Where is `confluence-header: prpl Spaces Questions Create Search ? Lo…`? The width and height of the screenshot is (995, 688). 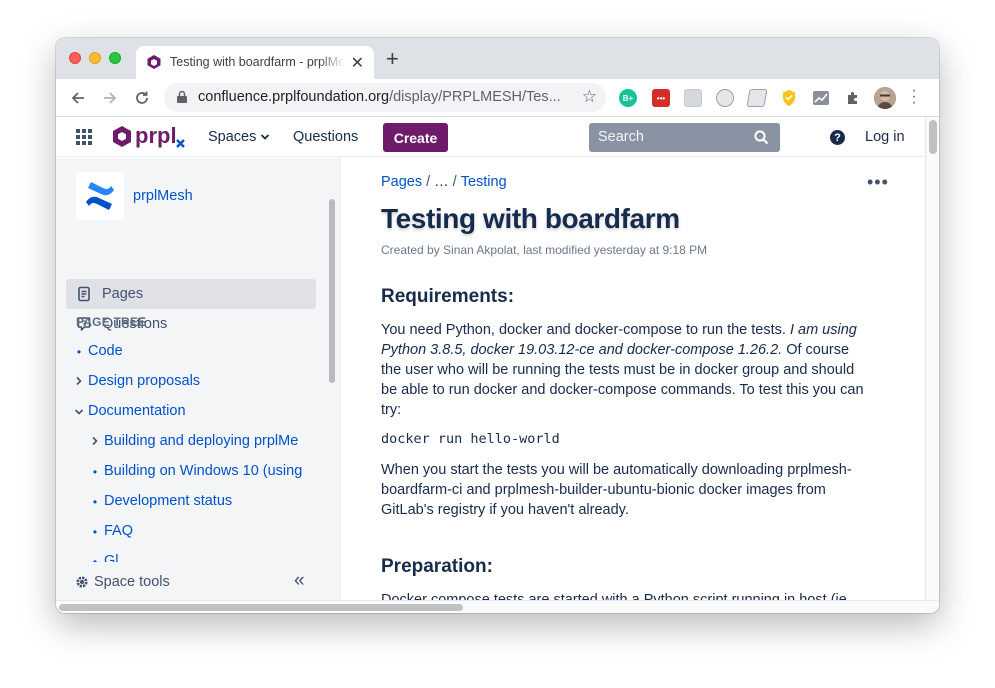
confluence-header: prpl Spaces Questions Create Search ? Lo… is located at coordinates (490, 137).